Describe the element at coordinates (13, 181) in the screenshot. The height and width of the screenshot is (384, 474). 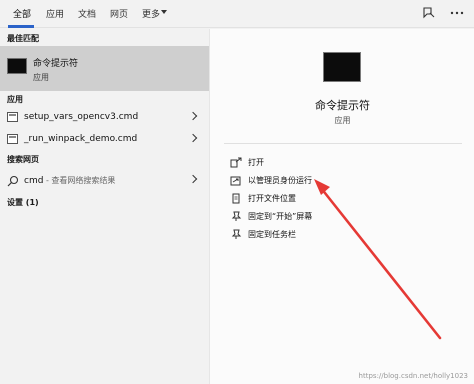
I see `search-icon` at that location.